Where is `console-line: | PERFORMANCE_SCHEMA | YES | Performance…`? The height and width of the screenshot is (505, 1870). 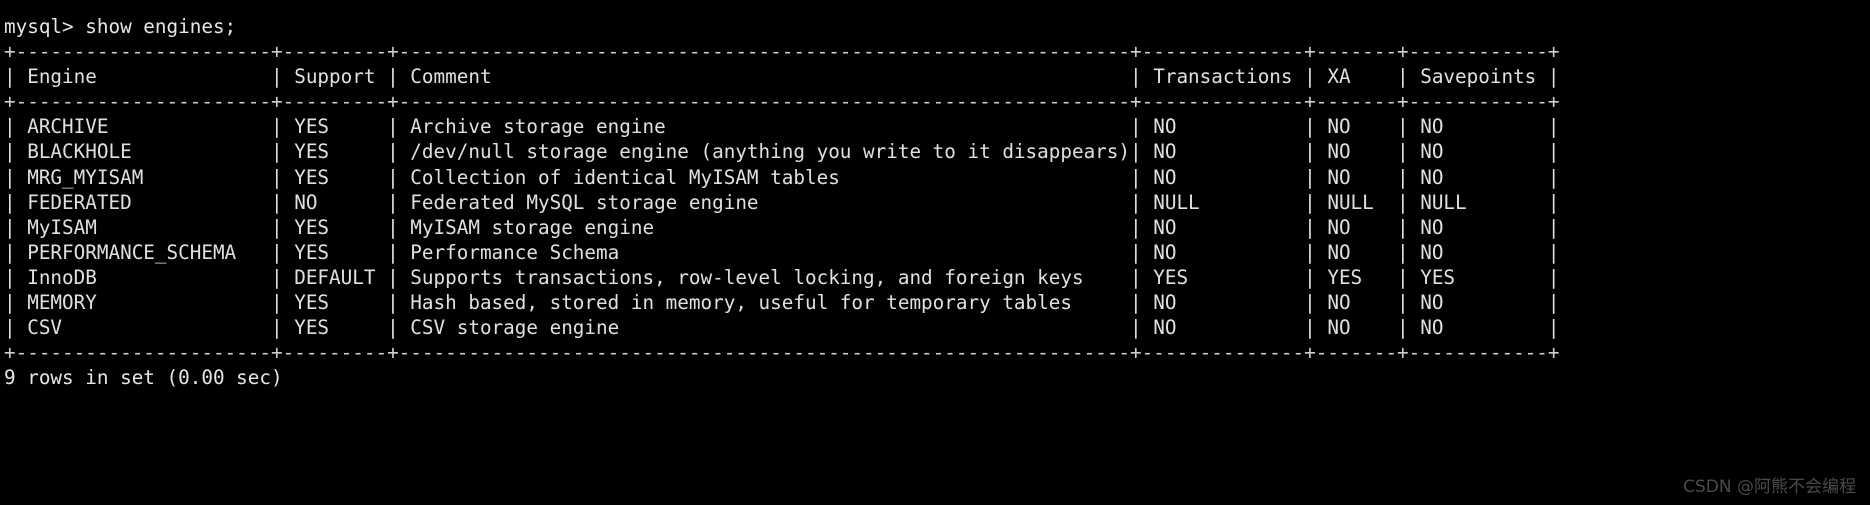
console-line: | PERFORMANCE_SCHEMA | YES | Performance… is located at coordinates (782, 252).